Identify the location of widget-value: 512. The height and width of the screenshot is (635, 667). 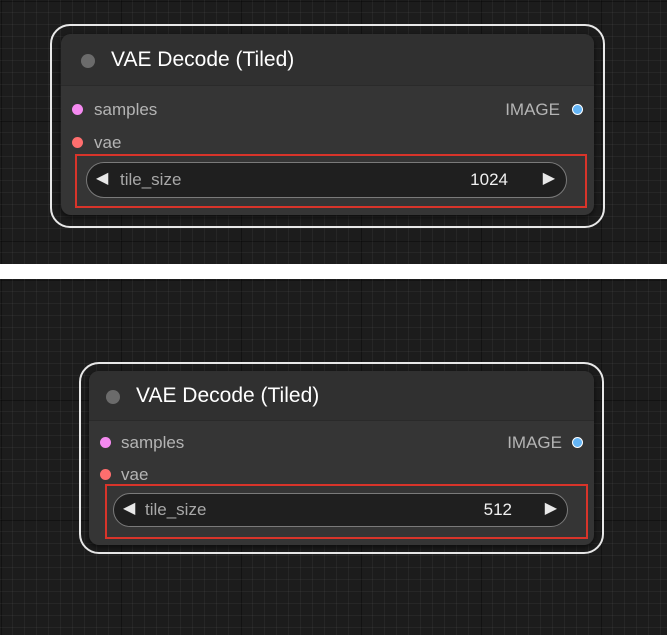
(498, 510).